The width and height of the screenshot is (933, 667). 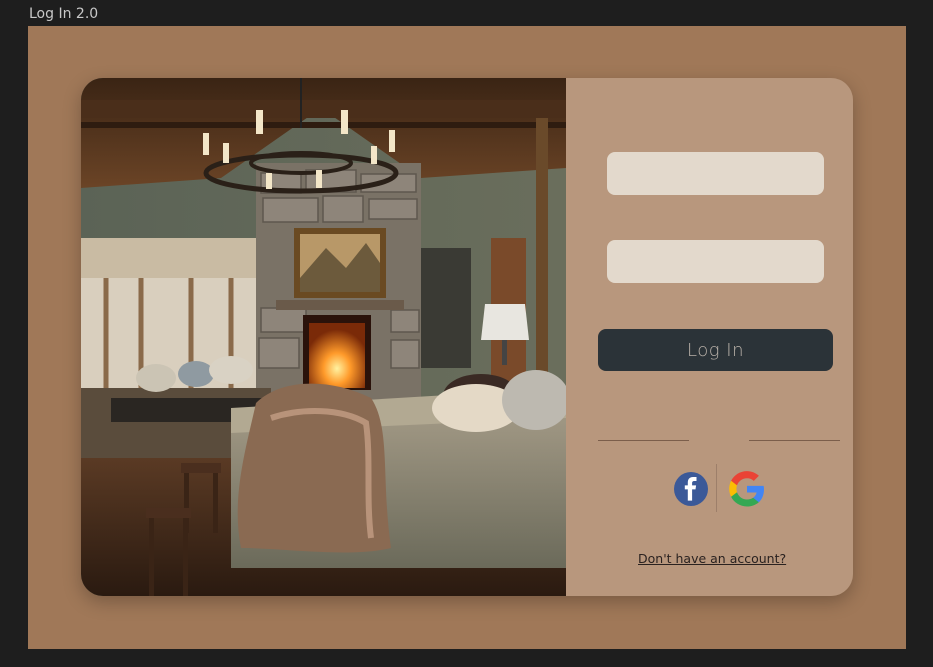 I want to click on google-icon, so click(x=747, y=489).